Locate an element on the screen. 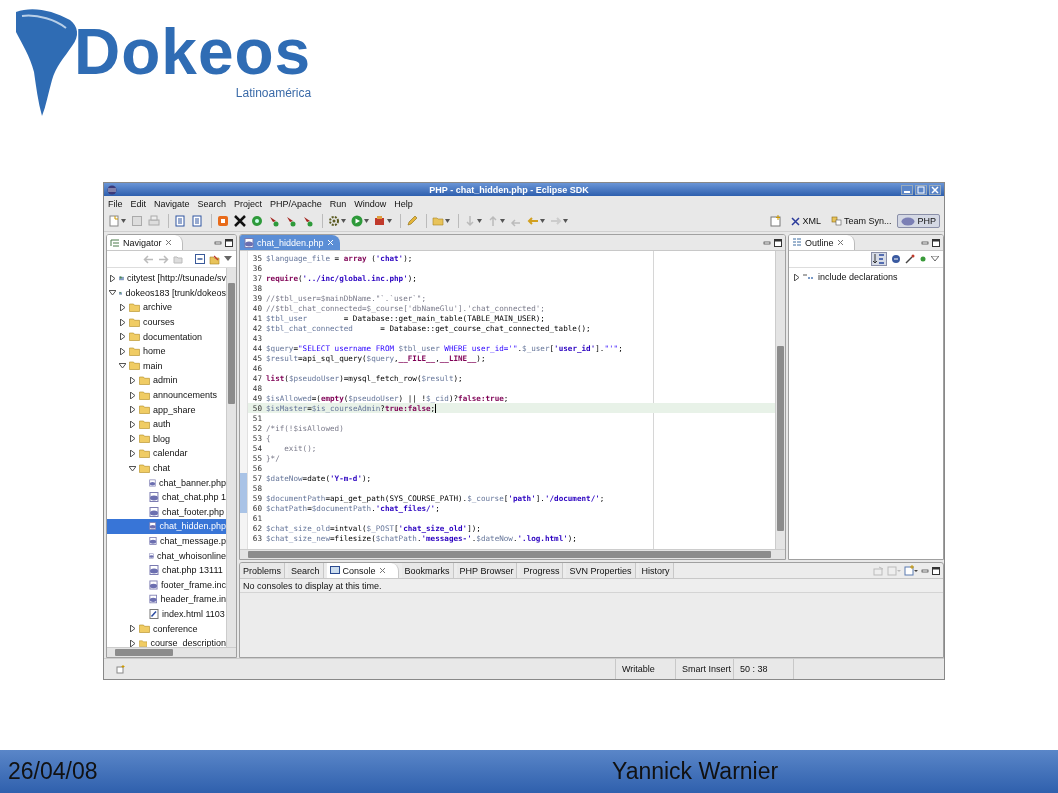  tree-item: chat_footer.php is located at coordinates (166, 512).